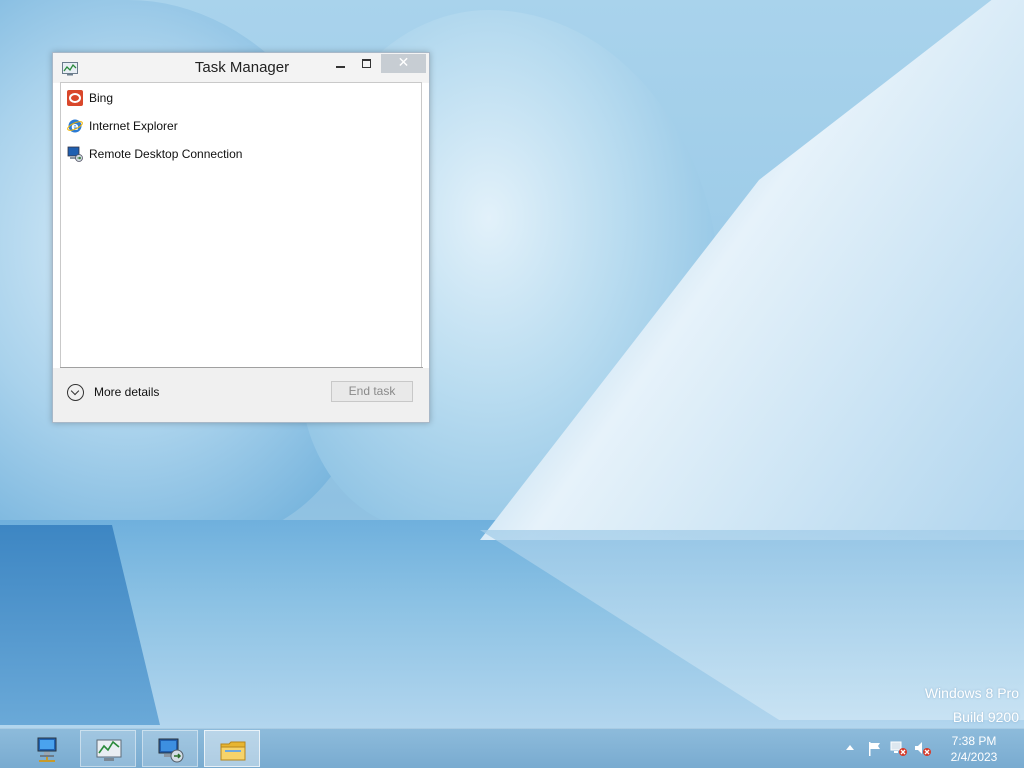 The image size is (1024, 768). I want to click on taskbar-network-computer, so click(48, 748).